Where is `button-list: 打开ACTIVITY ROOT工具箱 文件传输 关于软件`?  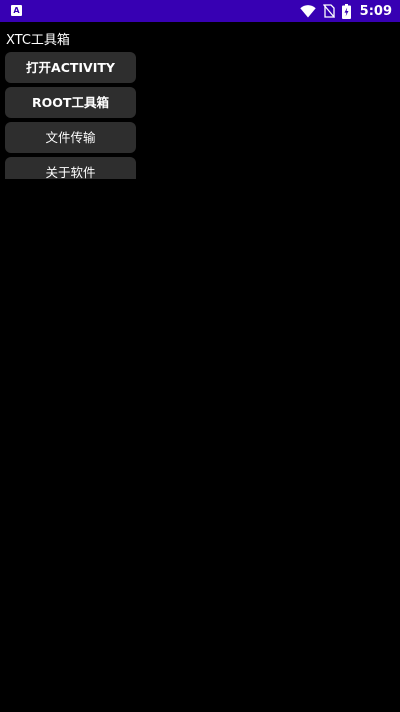 button-list: 打开ACTIVITY ROOT工具箱 文件传输 关于软件 is located at coordinates (70, 115).